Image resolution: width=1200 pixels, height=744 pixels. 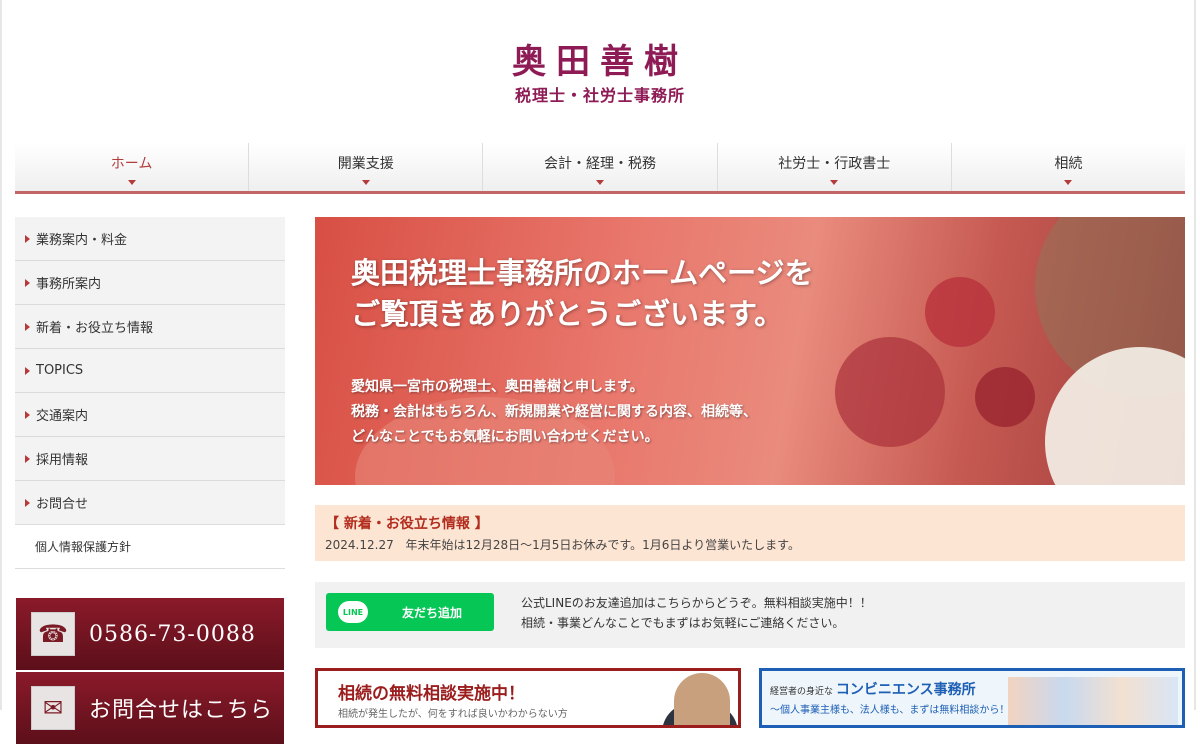 I want to click on news-title: 【 新着・お役立ち情報 】, so click(x=407, y=524).